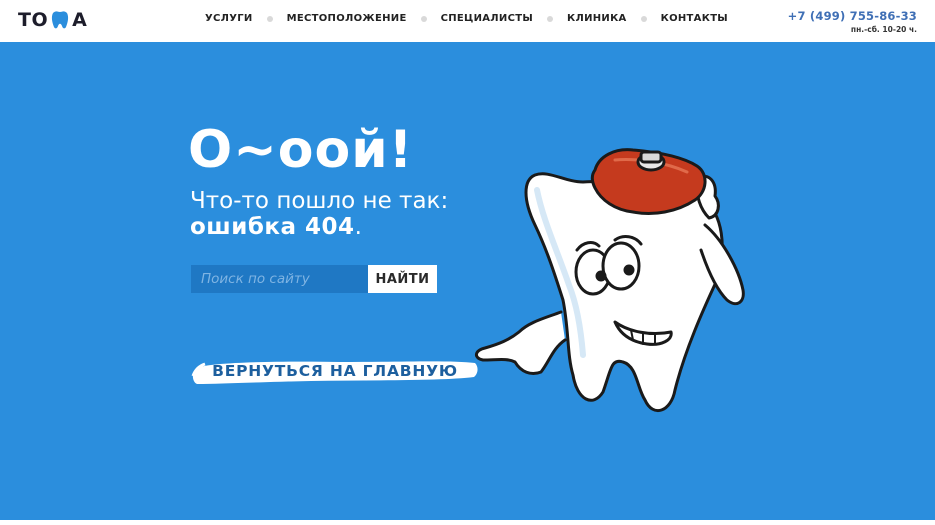  I want to click on nav-item-services: УСЛУГИ, so click(229, 18).